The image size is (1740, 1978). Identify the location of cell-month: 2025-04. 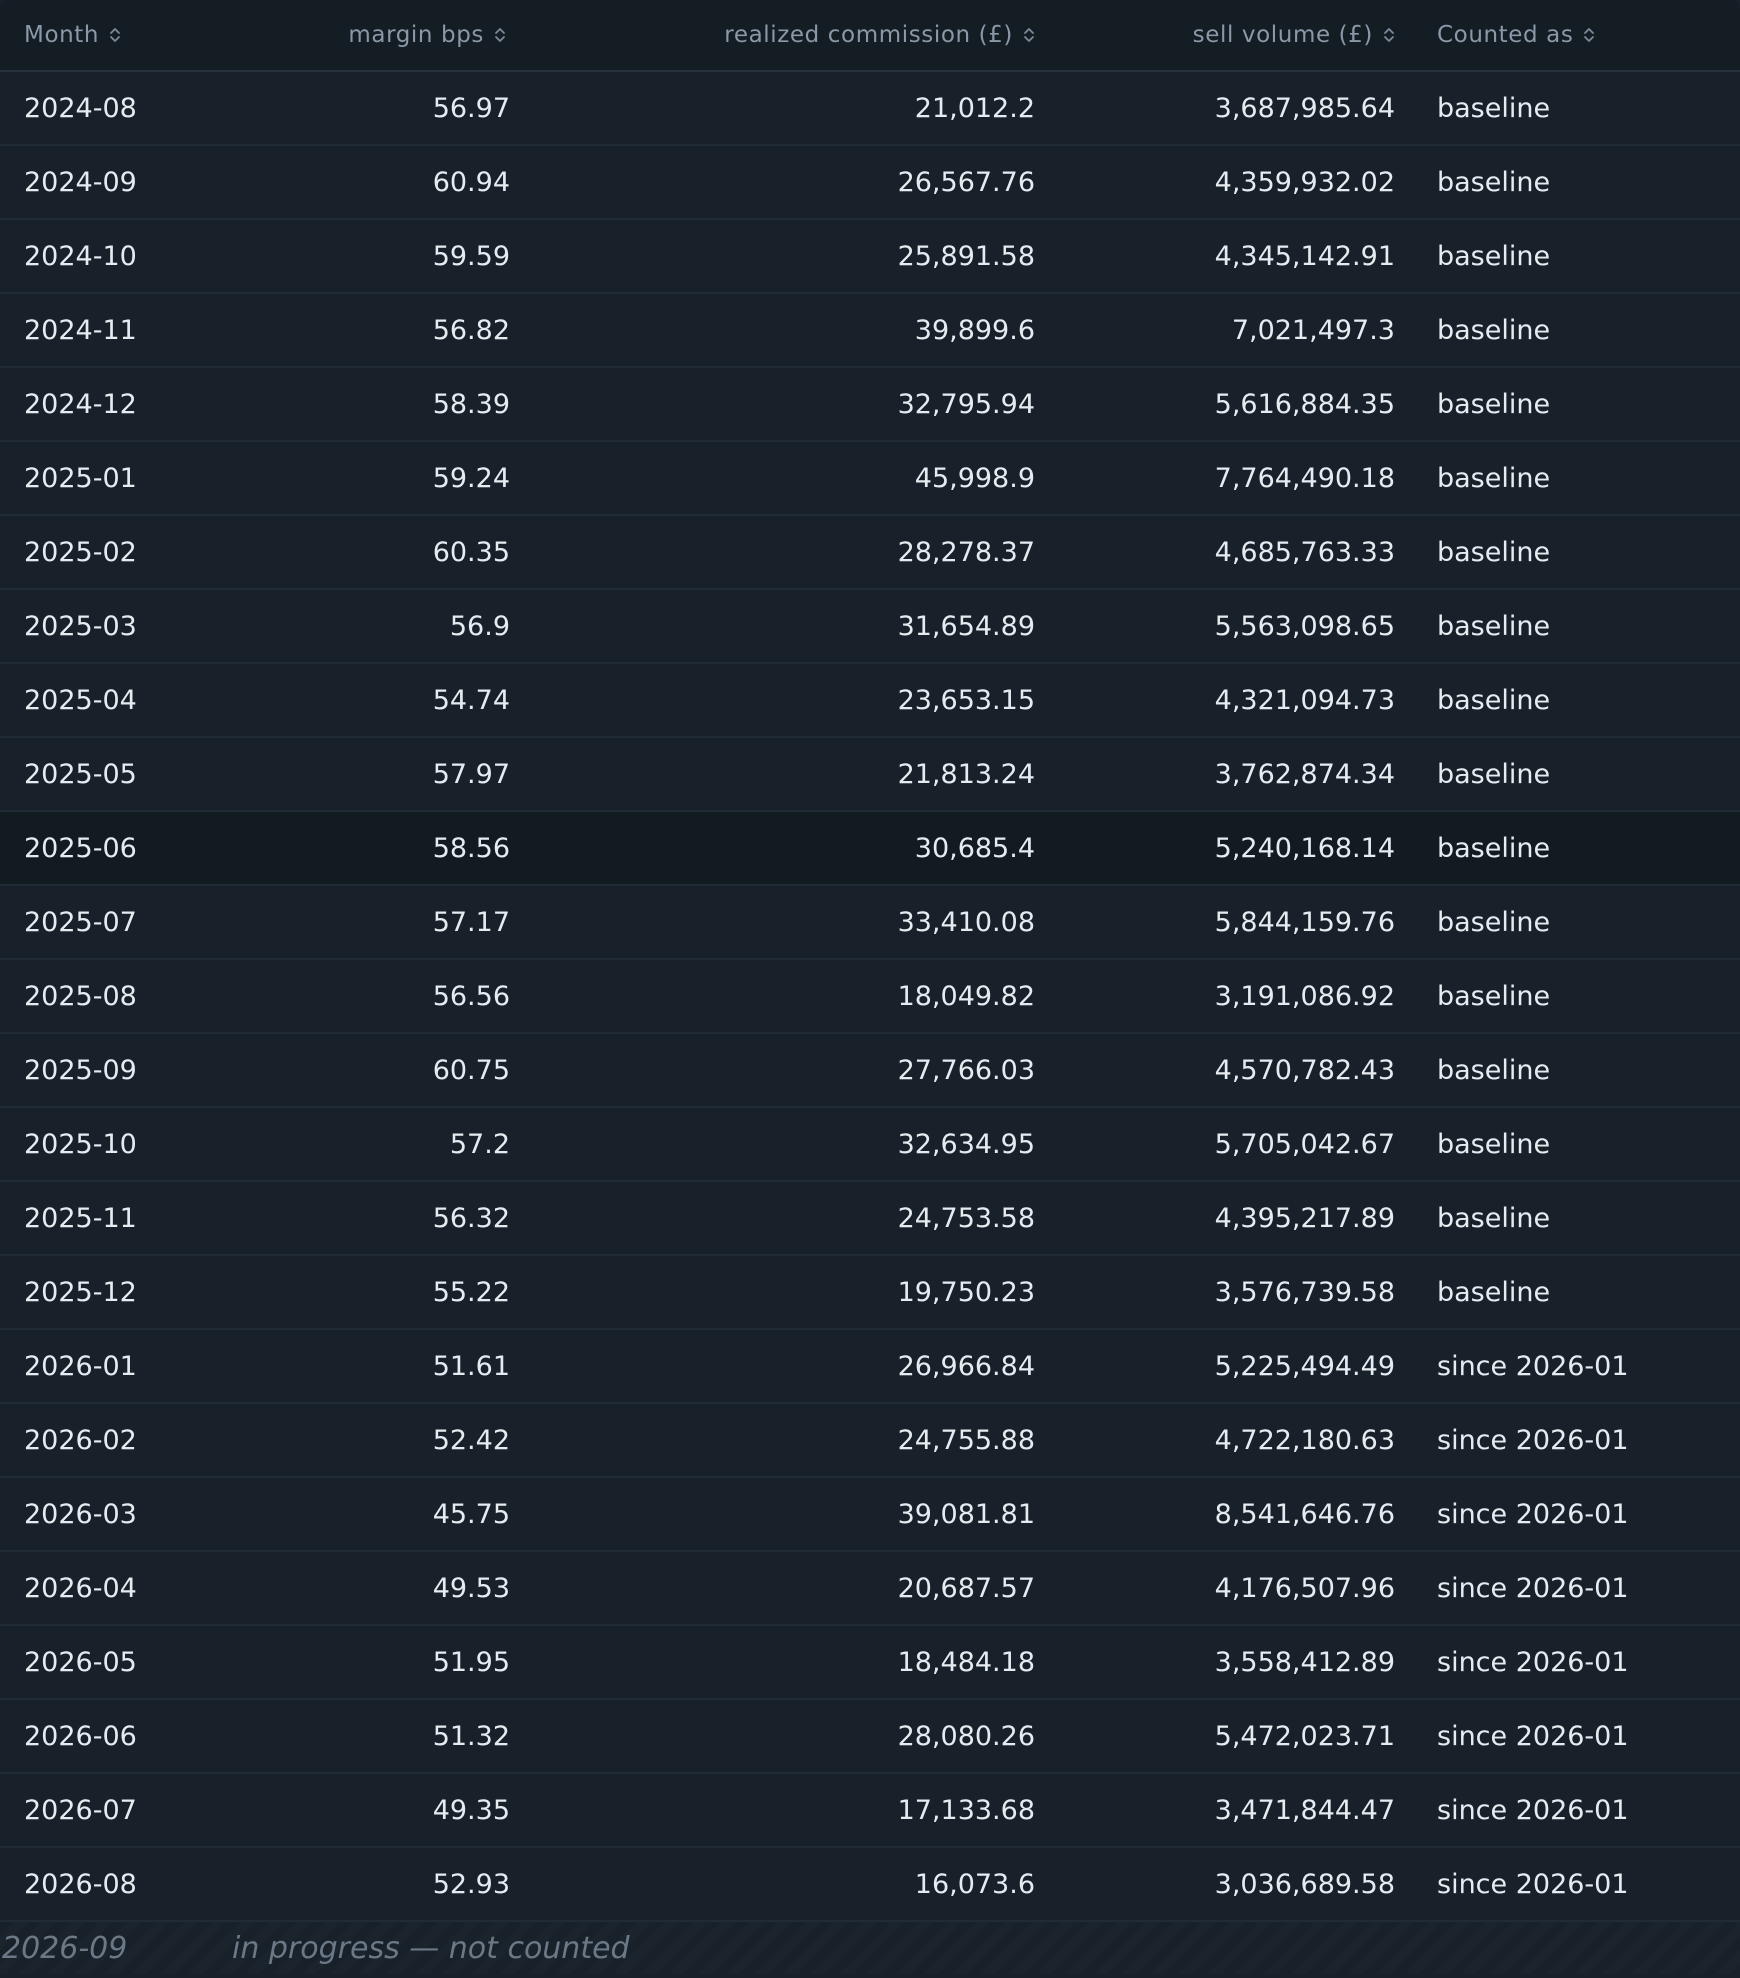
(80, 700).